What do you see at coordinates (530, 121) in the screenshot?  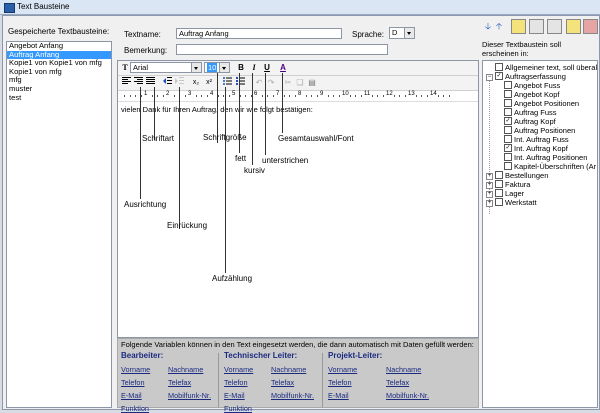 I see `tree-item: ✓ Auftrag Kopf` at bounding box center [530, 121].